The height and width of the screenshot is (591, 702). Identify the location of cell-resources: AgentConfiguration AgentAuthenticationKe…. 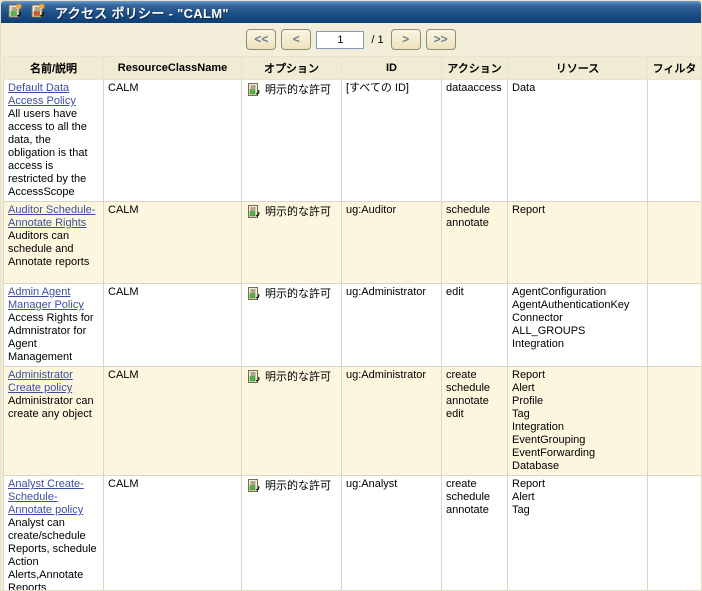
(577, 325).